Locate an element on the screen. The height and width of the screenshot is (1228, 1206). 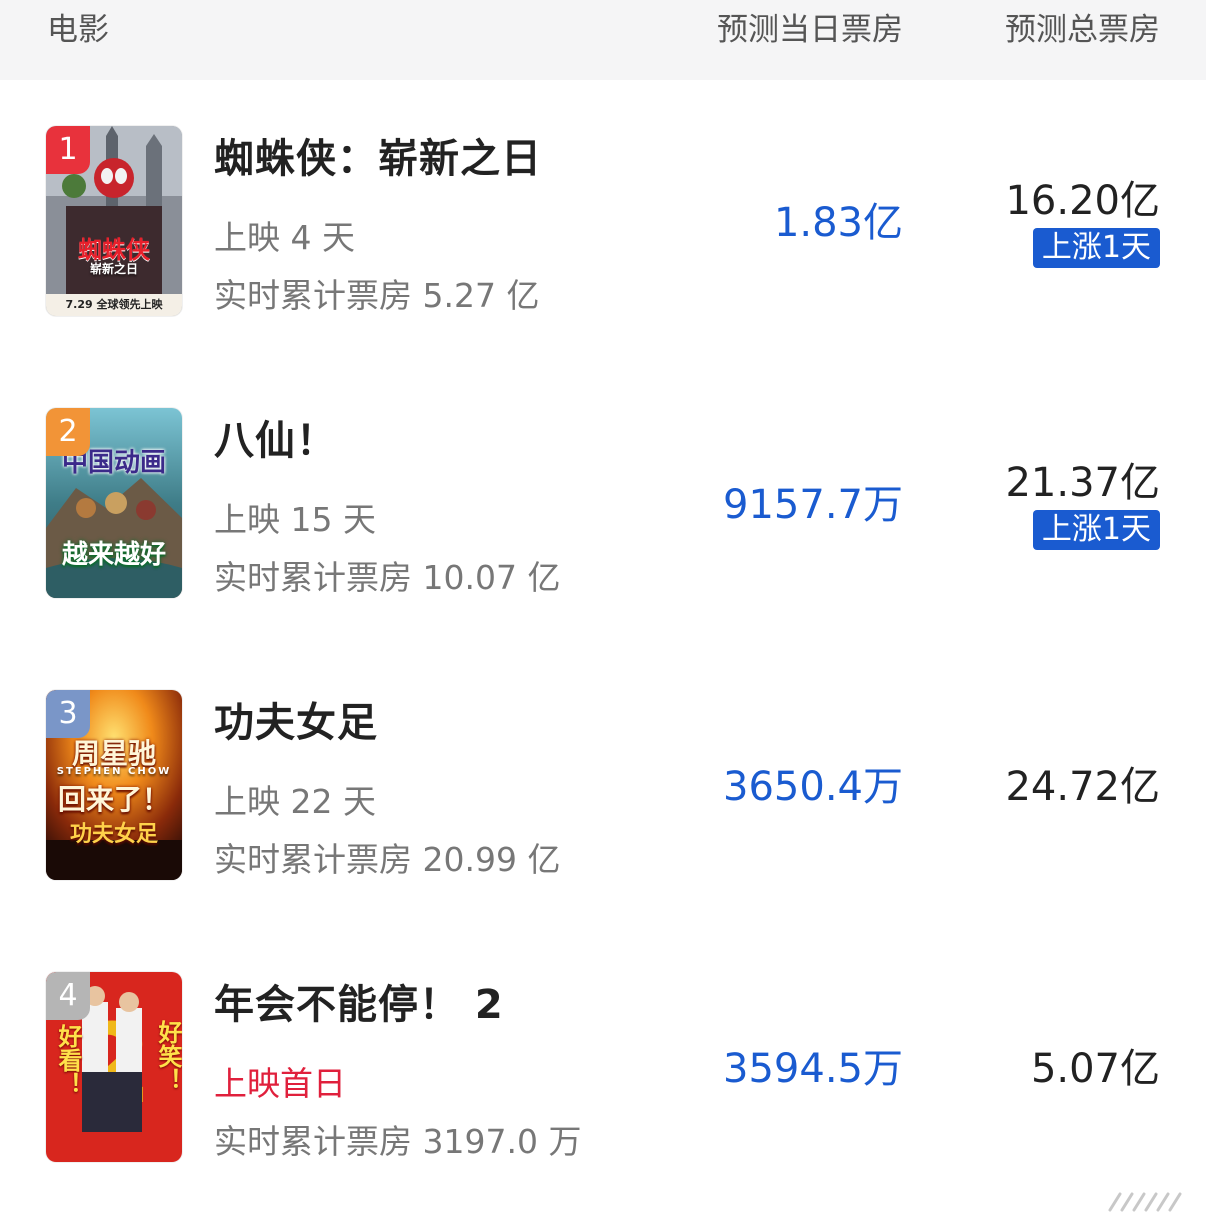
total-forecast: 24.72亿 is located at coordinates (1082, 787).